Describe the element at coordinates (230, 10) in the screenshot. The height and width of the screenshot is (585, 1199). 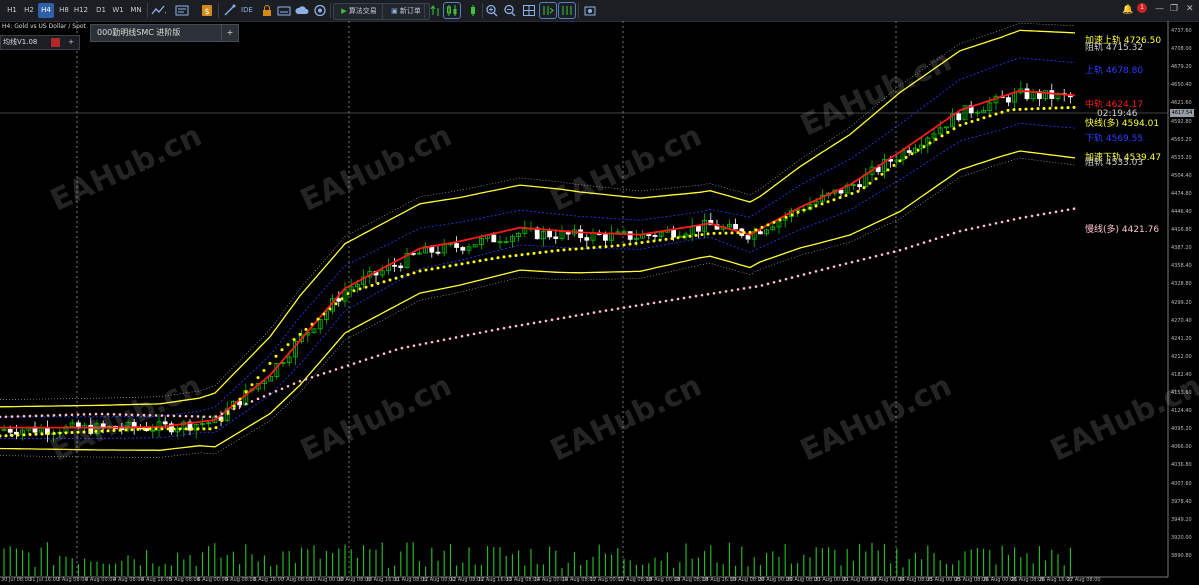
I see `crosshair-tool-icon` at that location.